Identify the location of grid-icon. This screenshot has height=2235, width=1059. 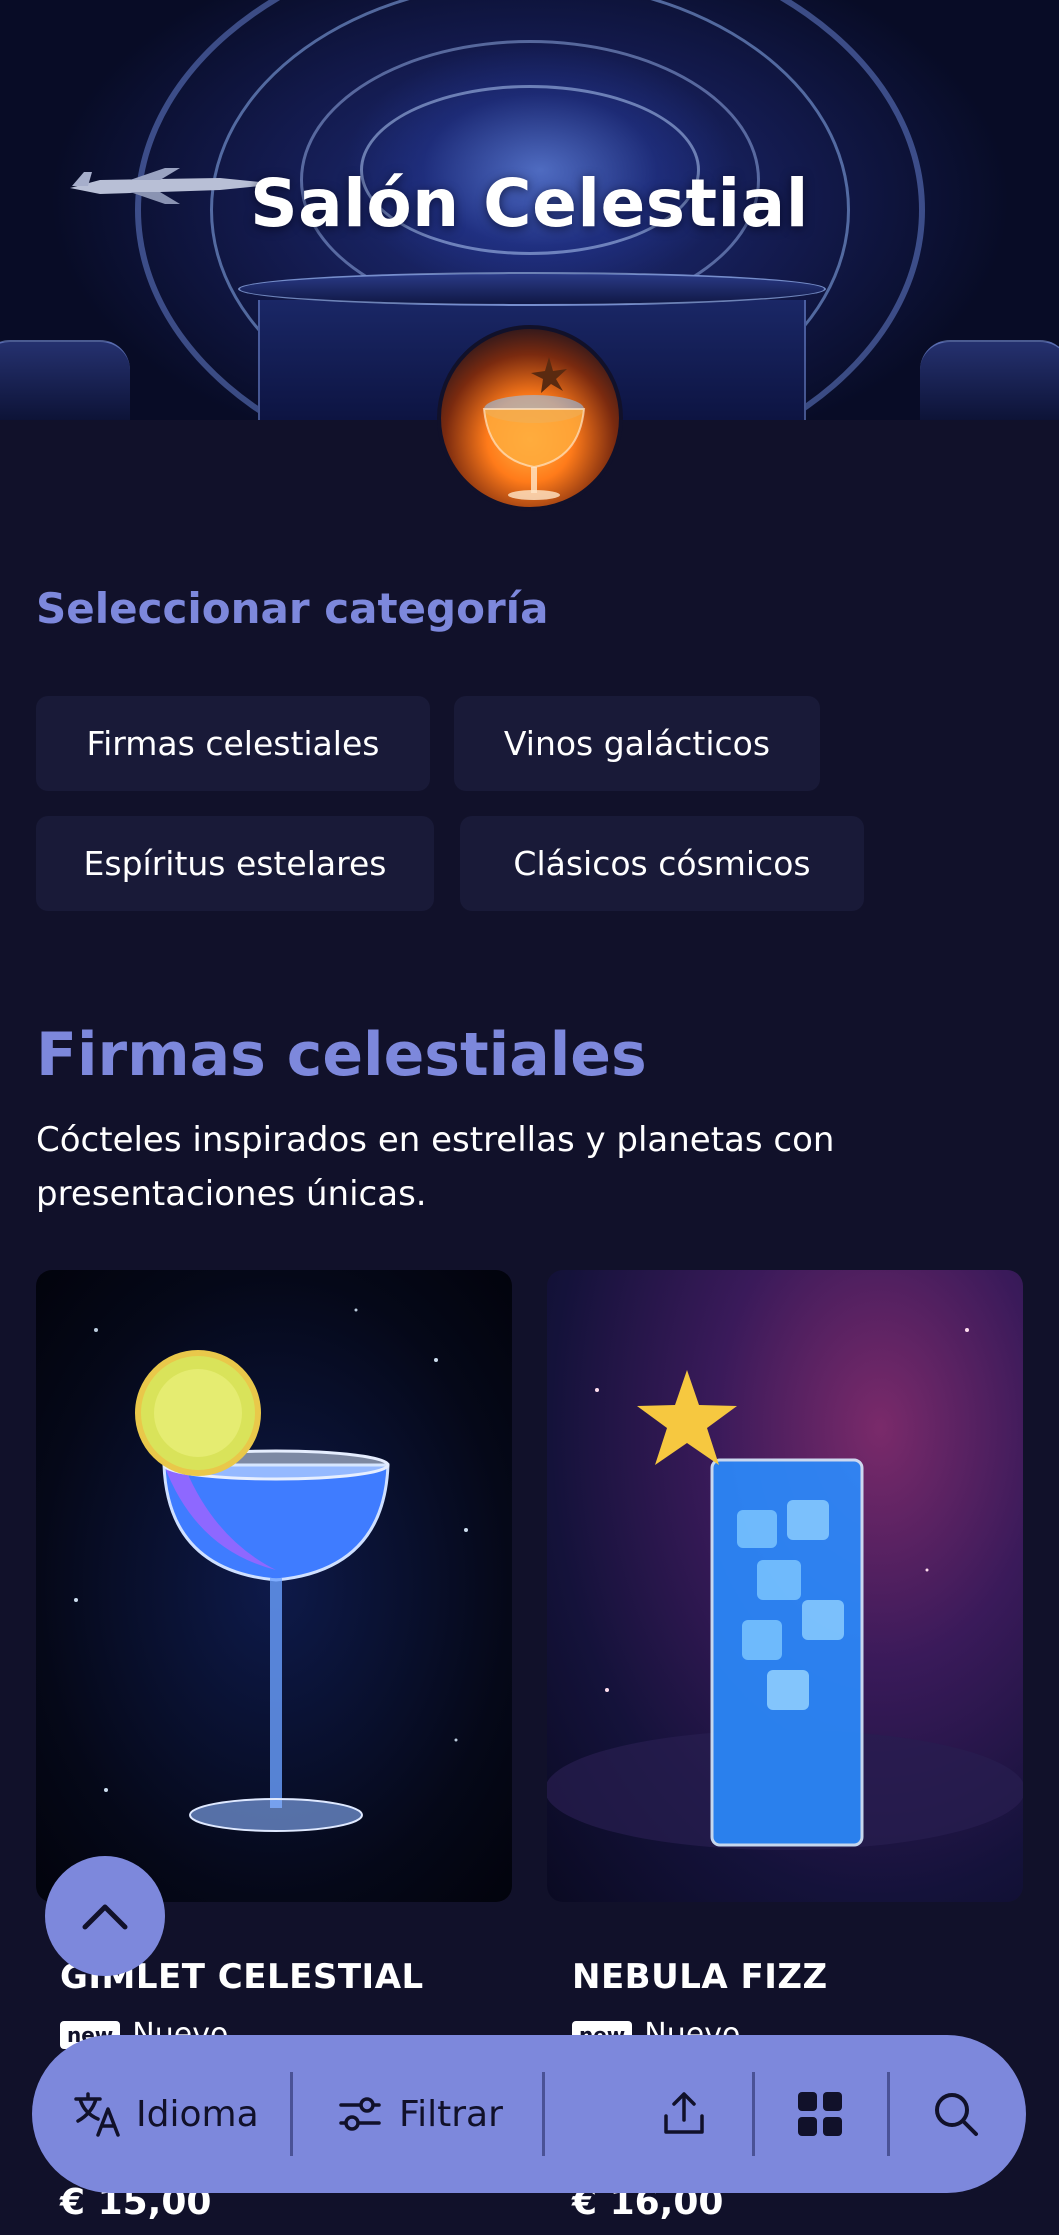
(820, 2114).